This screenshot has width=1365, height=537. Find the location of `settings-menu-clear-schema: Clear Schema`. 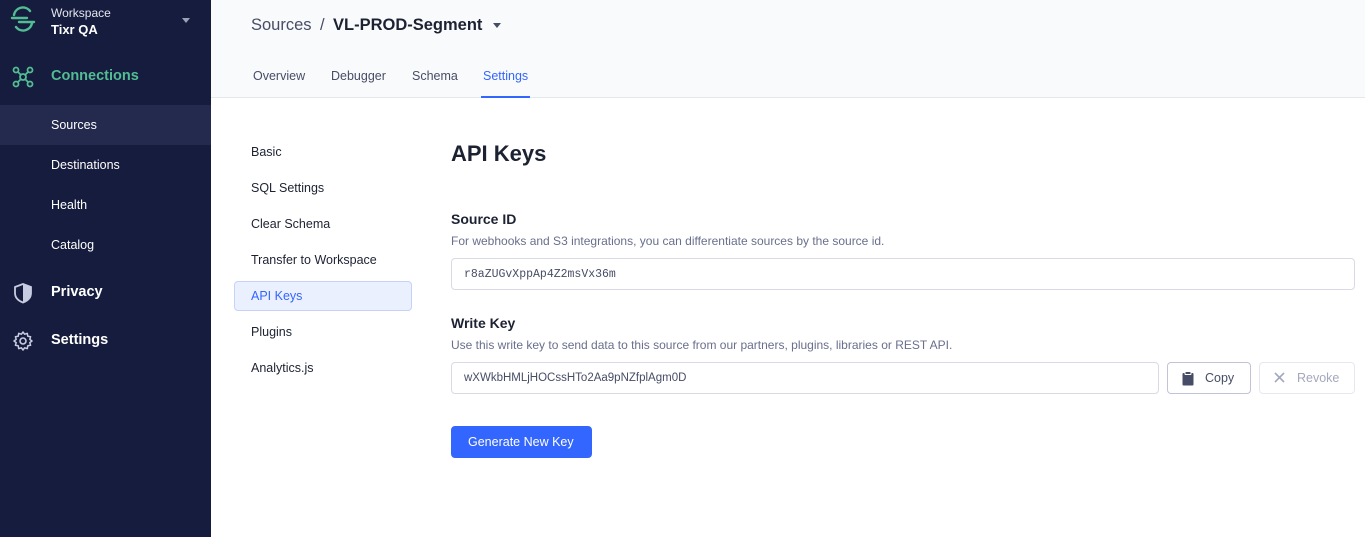

settings-menu-clear-schema: Clear Schema is located at coordinates (323, 224).